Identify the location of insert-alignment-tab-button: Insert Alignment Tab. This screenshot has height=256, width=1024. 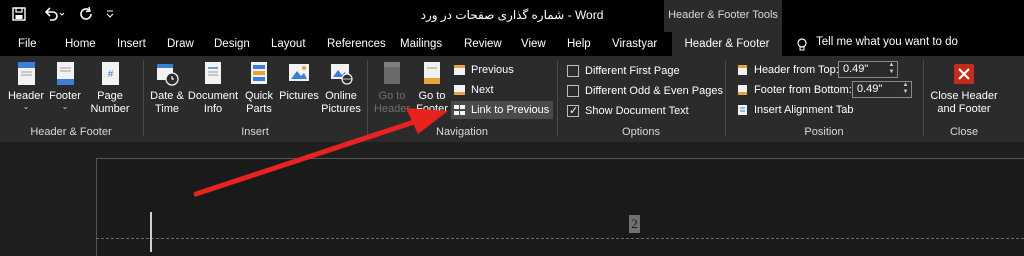
(794, 110).